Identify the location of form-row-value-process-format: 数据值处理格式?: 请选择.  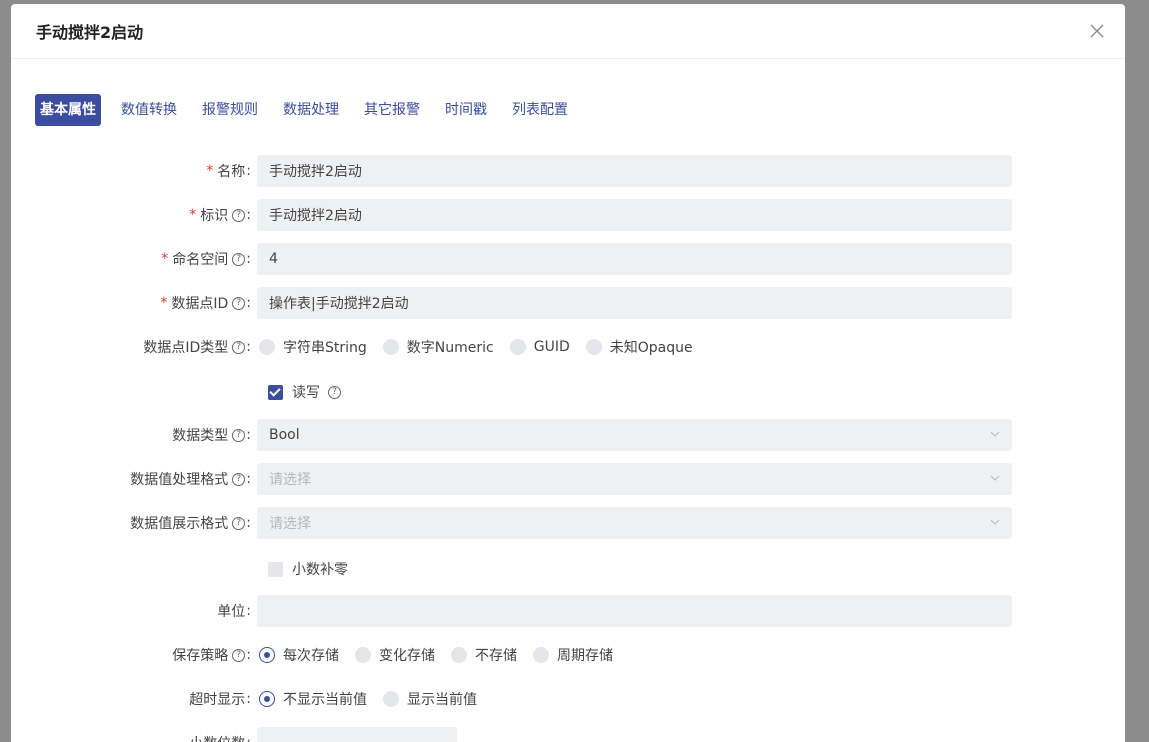
(568, 479).